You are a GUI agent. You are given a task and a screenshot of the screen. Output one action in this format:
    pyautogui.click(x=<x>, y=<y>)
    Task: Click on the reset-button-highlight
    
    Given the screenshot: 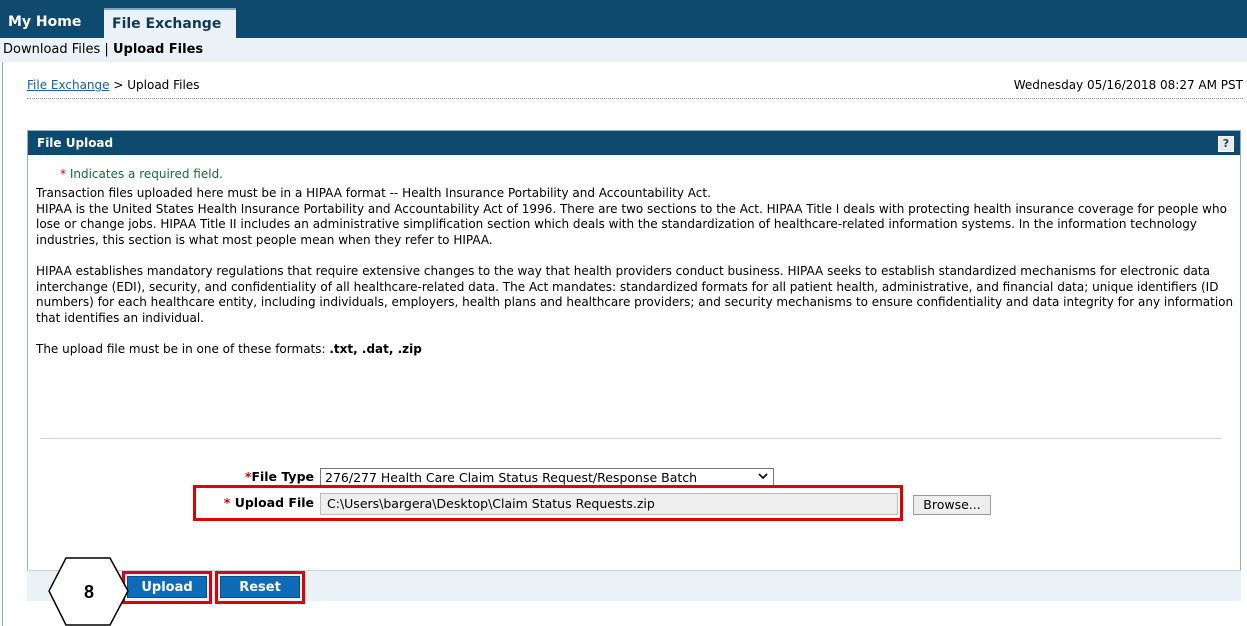 What is the action you would take?
    pyautogui.click(x=260, y=587)
    